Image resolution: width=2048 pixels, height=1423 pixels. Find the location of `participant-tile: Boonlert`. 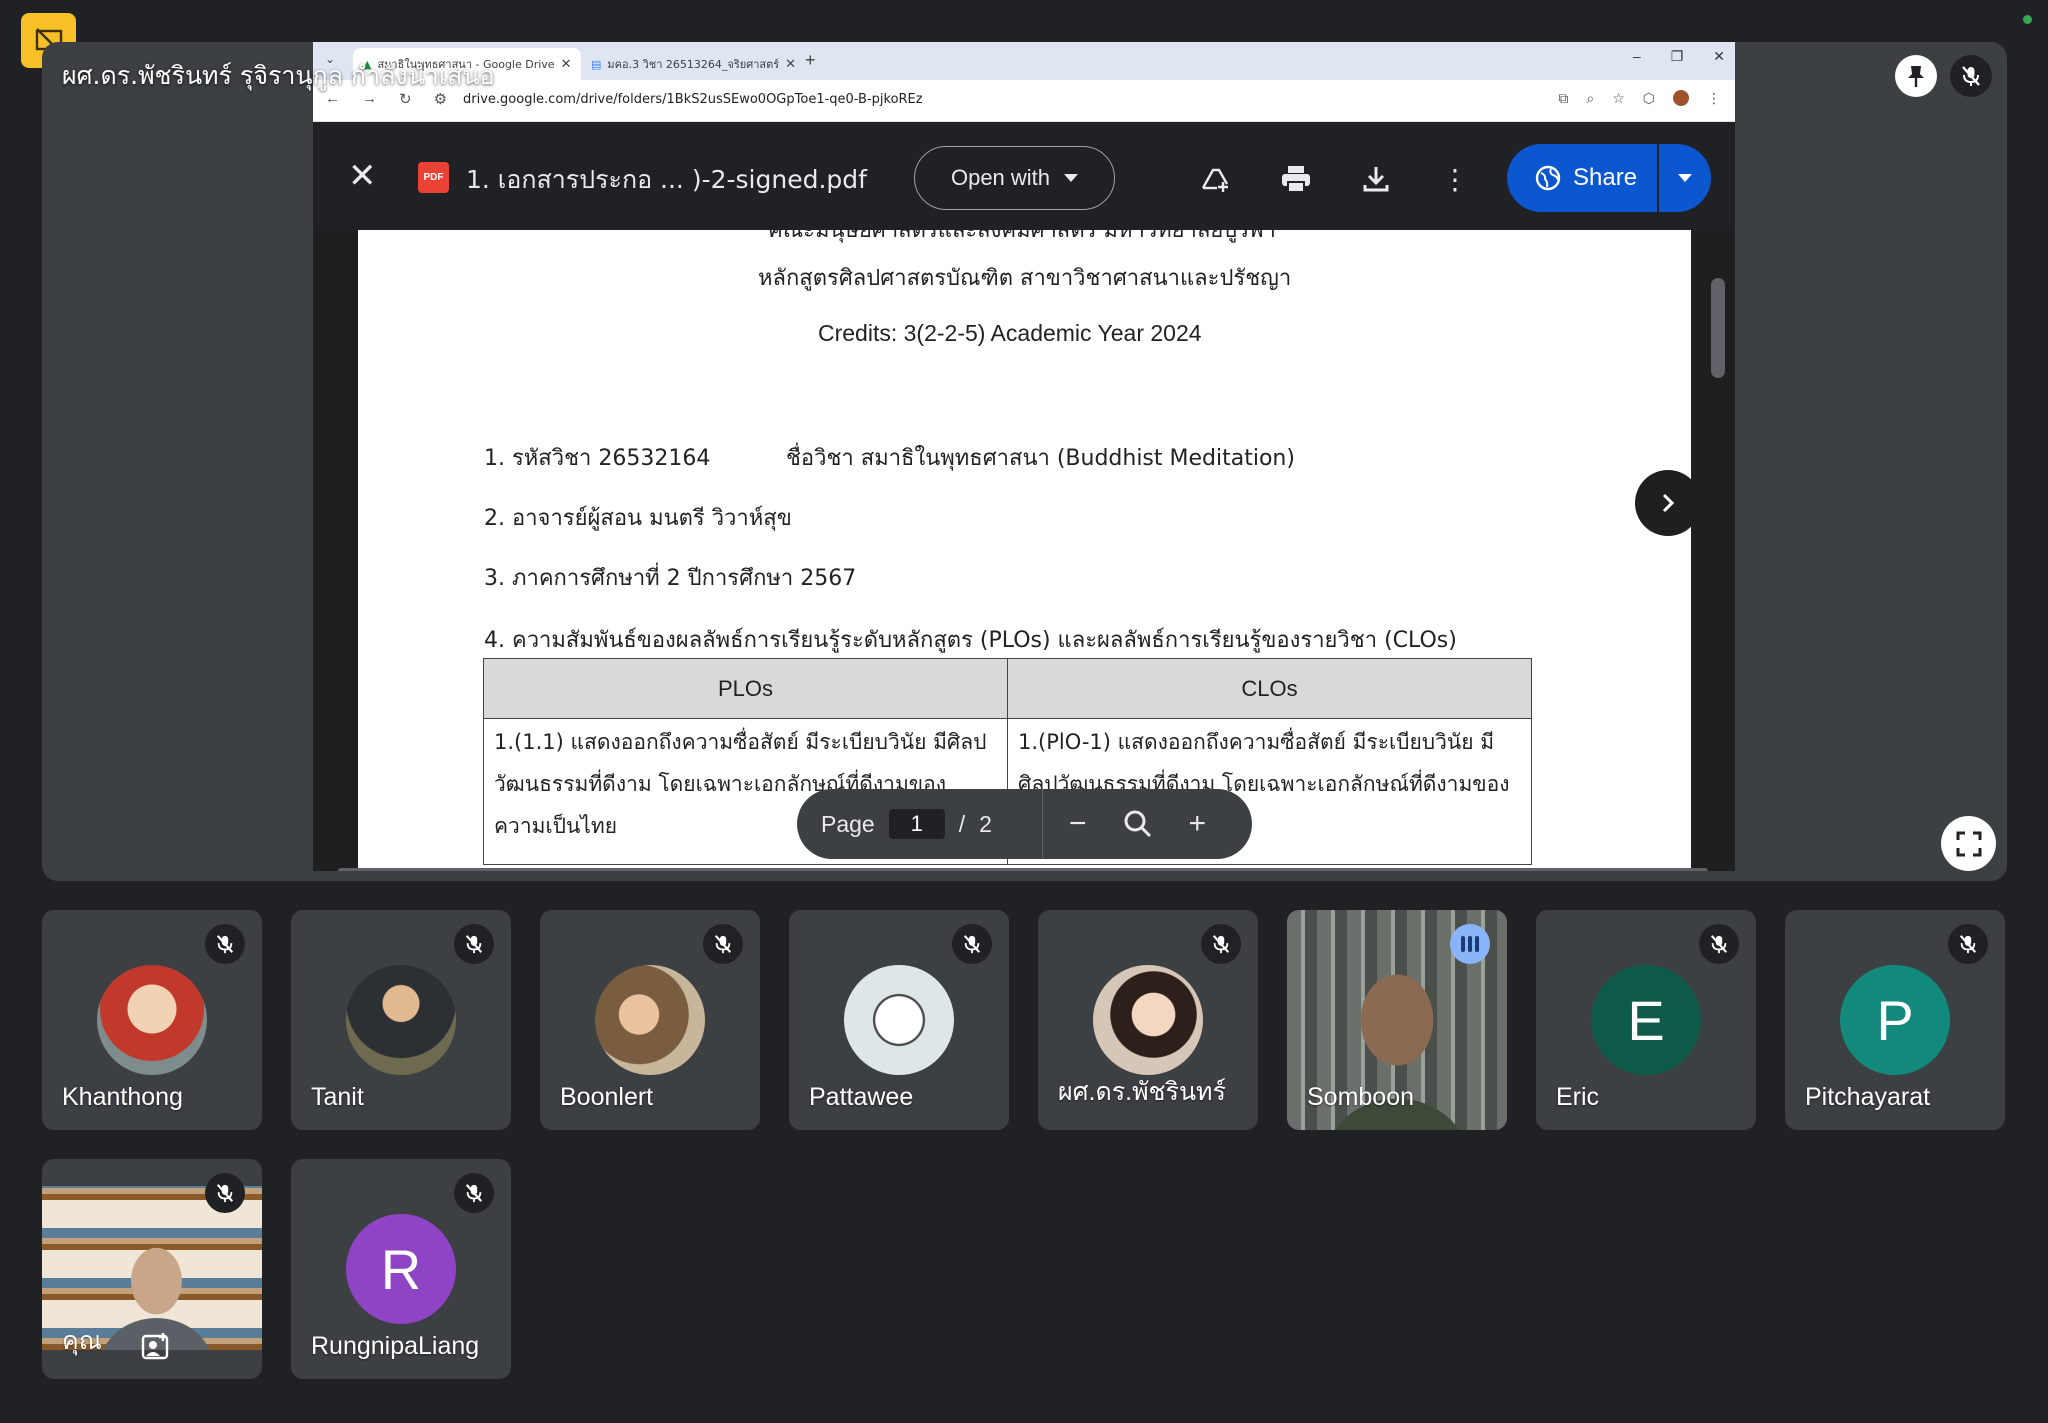

participant-tile: Boonlert is located at coordinates (650, 1020).